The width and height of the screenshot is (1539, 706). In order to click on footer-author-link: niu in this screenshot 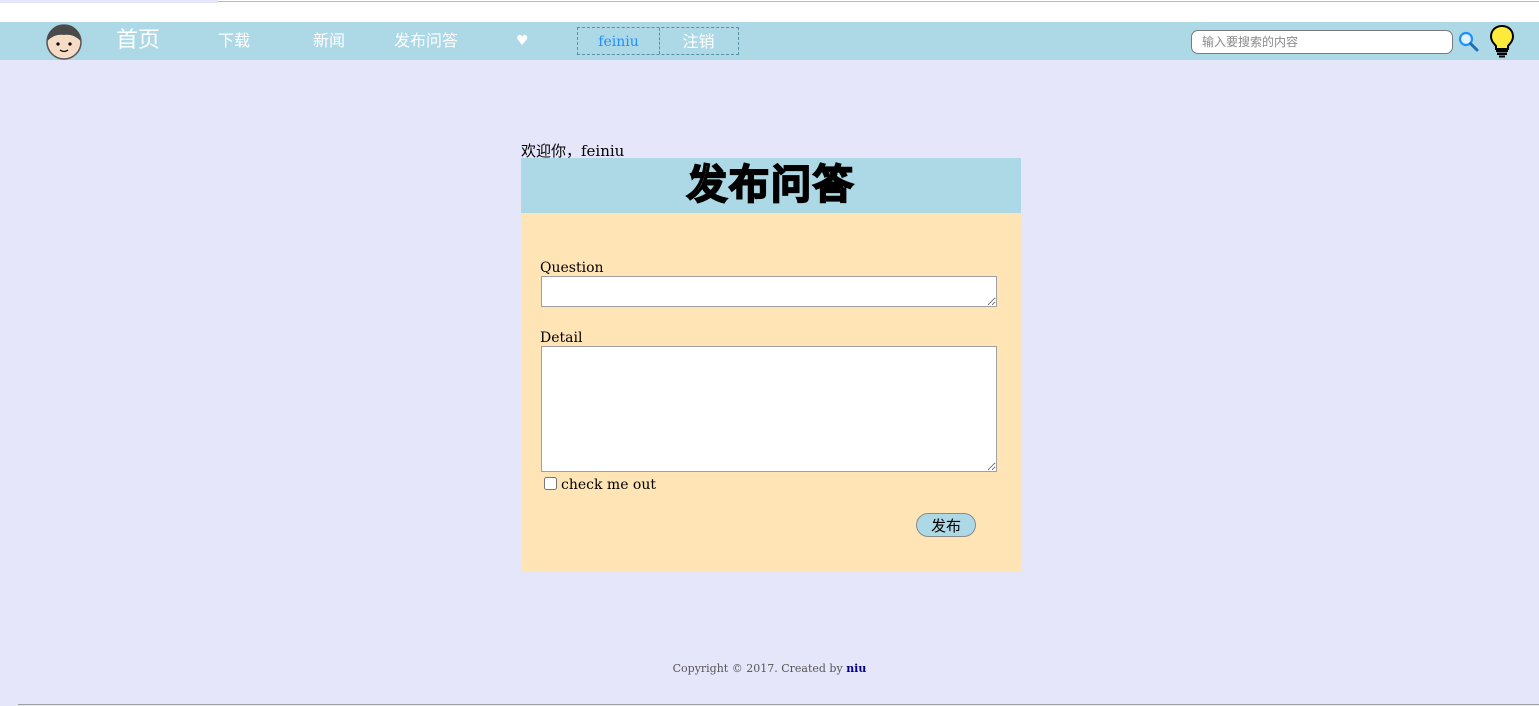, I will do `click(856, 668)`.